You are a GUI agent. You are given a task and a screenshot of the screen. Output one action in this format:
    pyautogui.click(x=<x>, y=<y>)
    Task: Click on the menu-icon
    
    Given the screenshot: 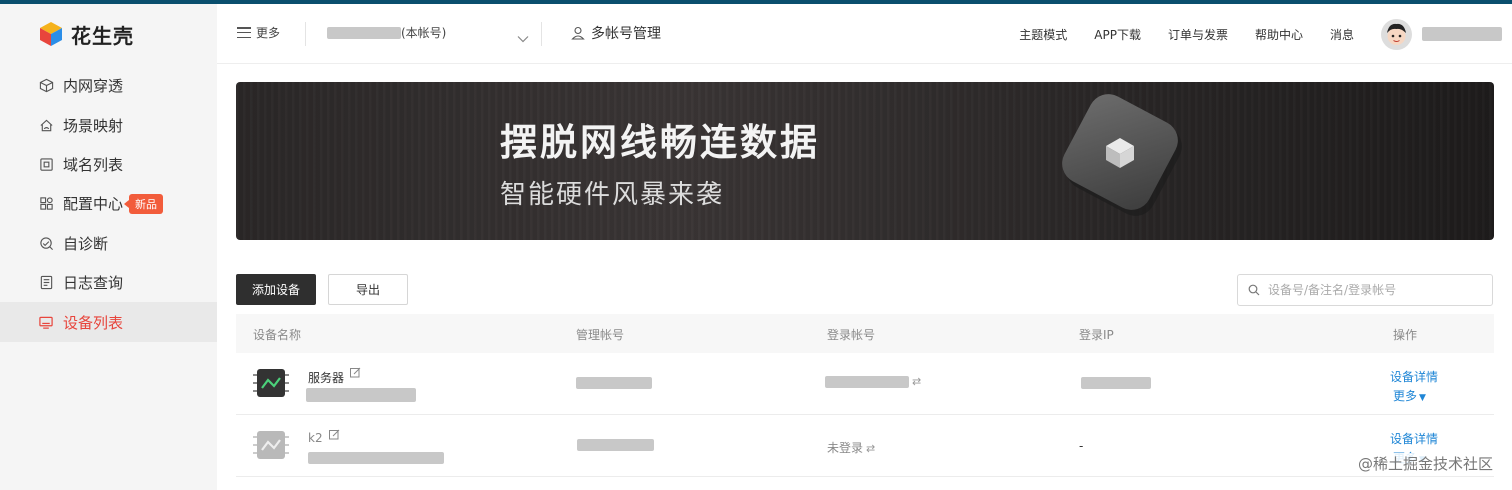 What is the action you would take?
    pyautogui.click(x=244, y=32)
    